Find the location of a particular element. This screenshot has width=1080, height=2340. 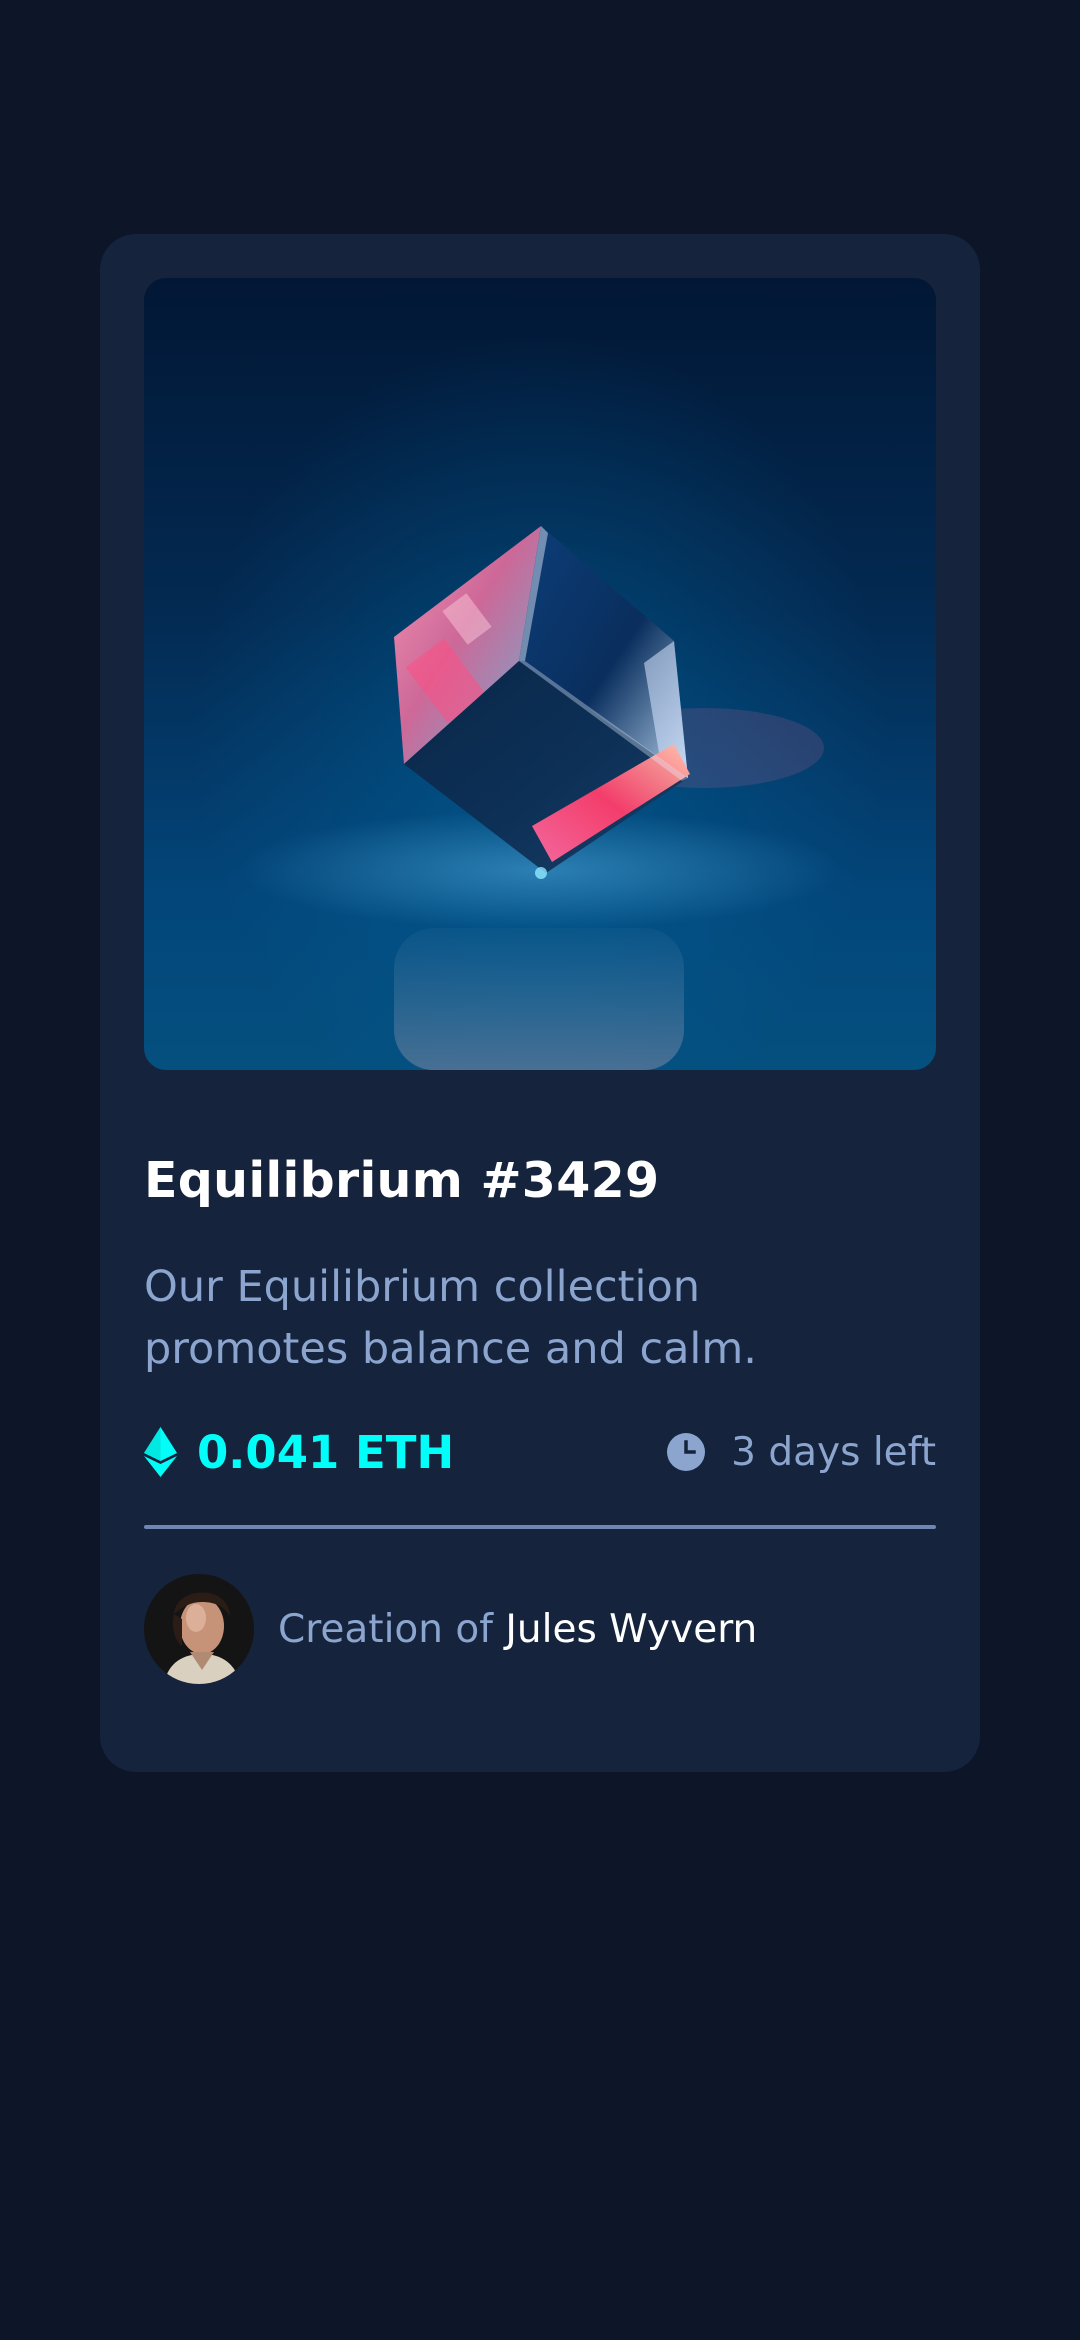

ethereum-icon is located at coordinates (160, 1452).